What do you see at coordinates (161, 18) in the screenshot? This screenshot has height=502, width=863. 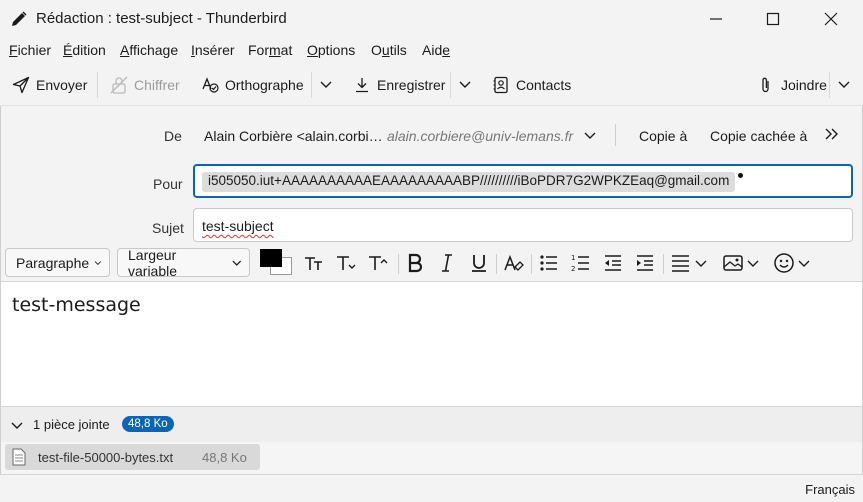 I see `window-title: Rédaction : test-subject - Thunderbird` at bounding box center [161, 18].